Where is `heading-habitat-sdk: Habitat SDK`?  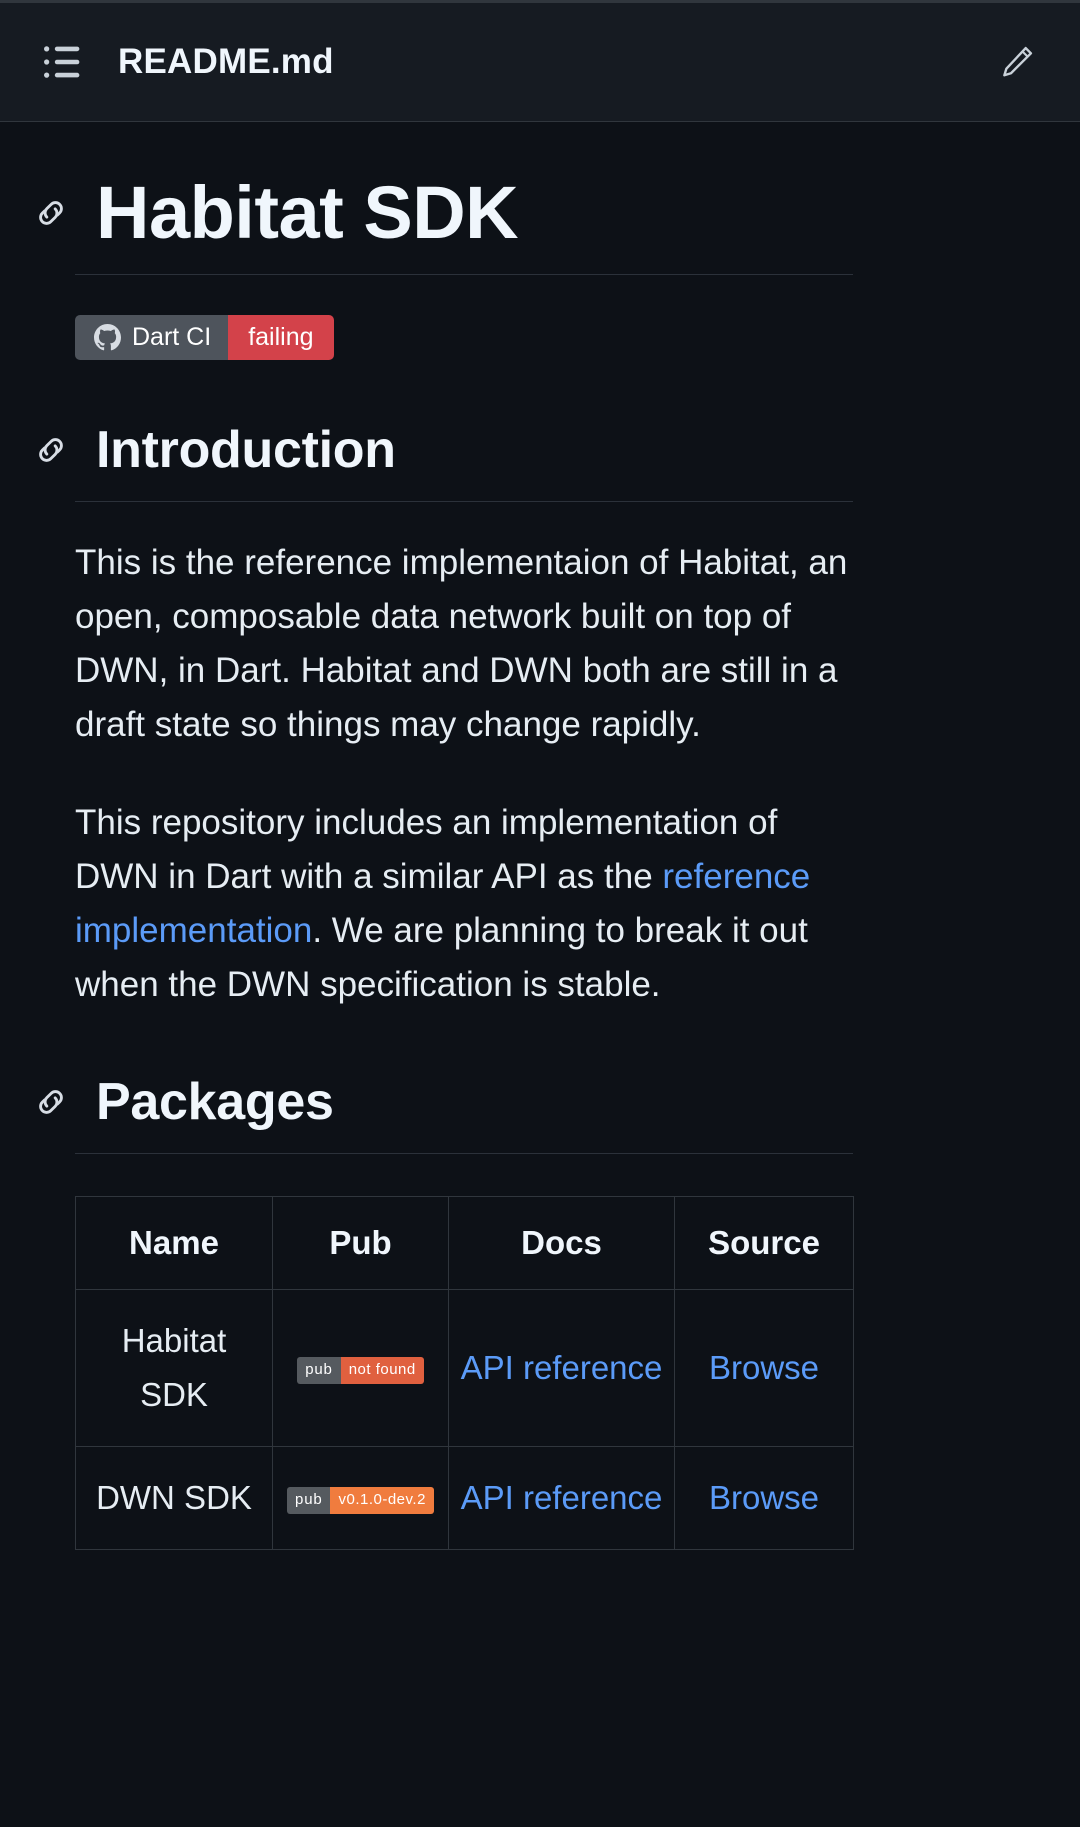
heading-habitat-sdk: Habitat SDK is located at coordinates (540, 213).